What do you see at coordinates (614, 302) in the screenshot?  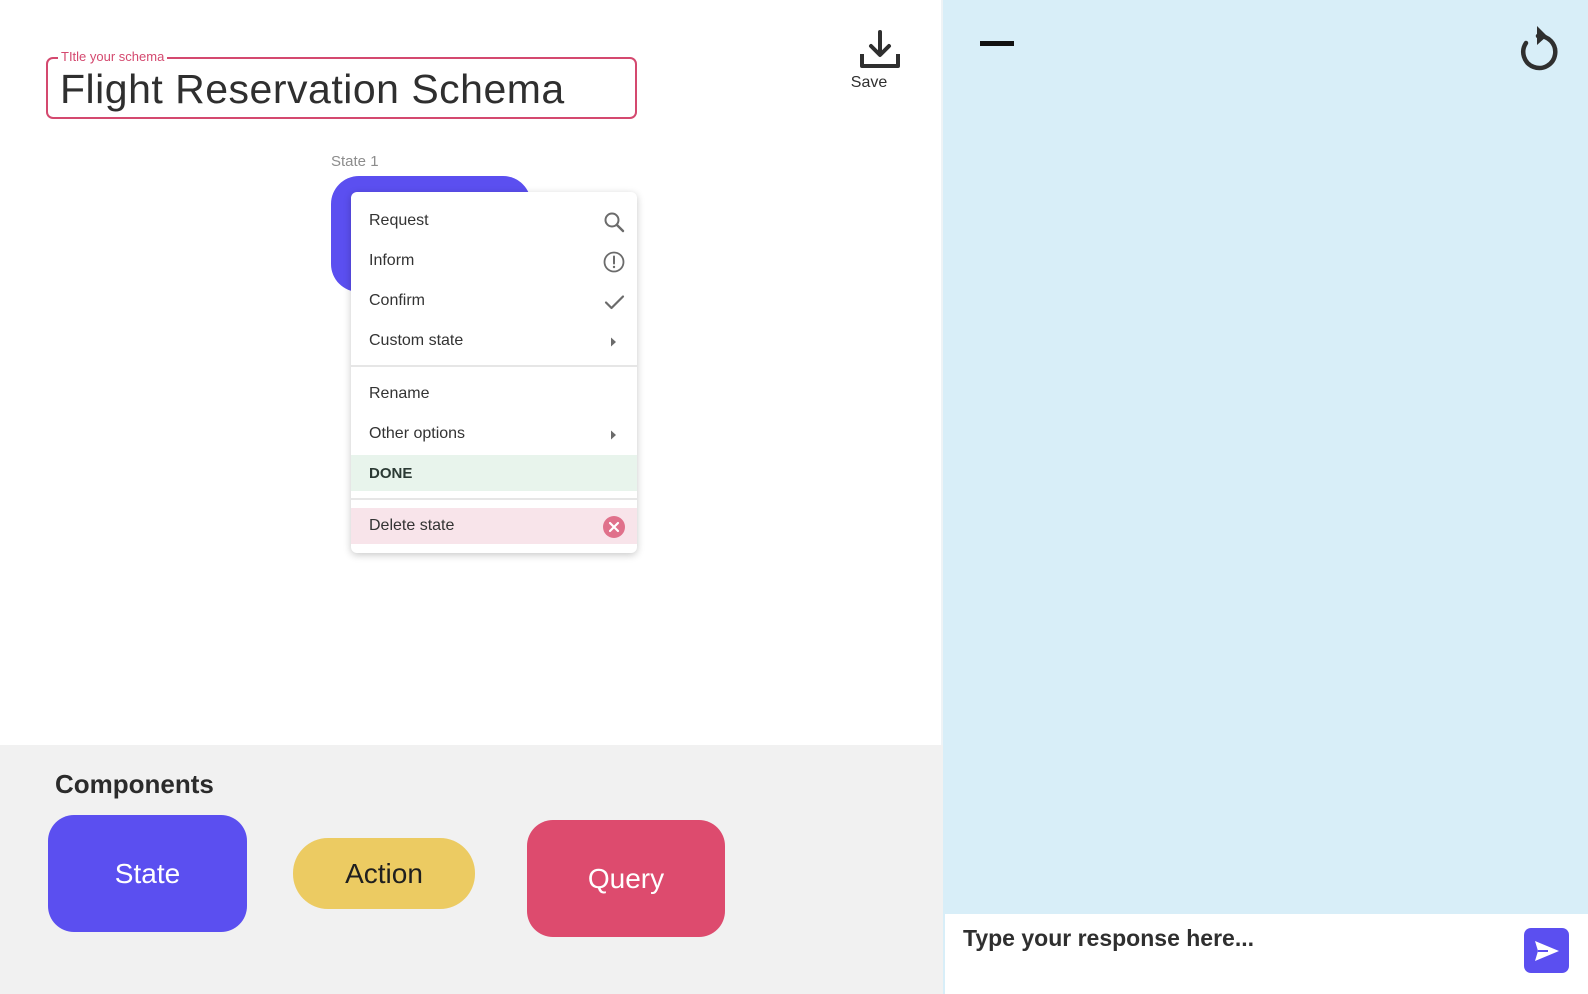 I see `check-icon` at bounding box center [614, 302].